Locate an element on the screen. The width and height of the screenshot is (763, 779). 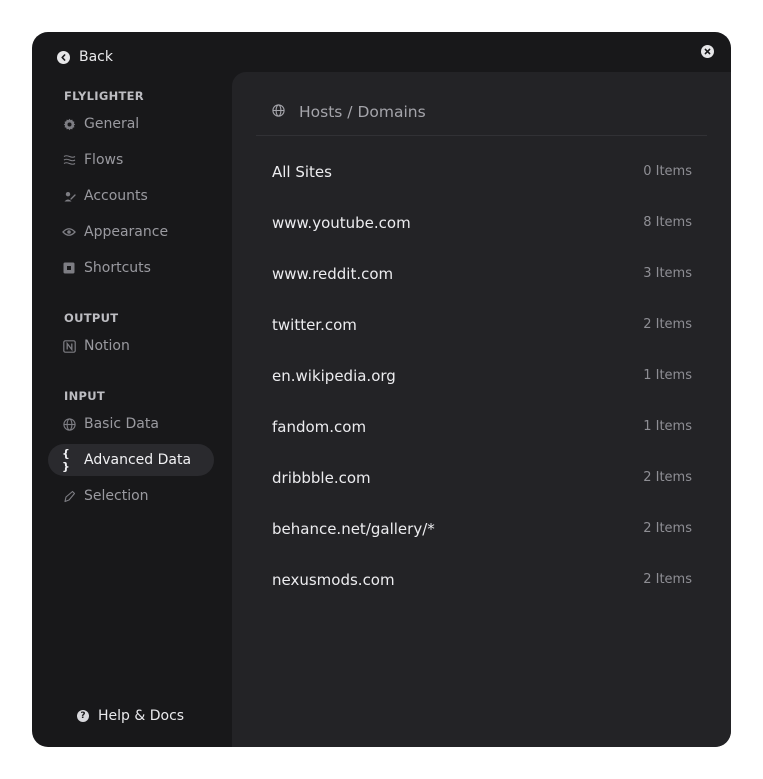
chevron-left-icon is located at coordinates (63, 57).